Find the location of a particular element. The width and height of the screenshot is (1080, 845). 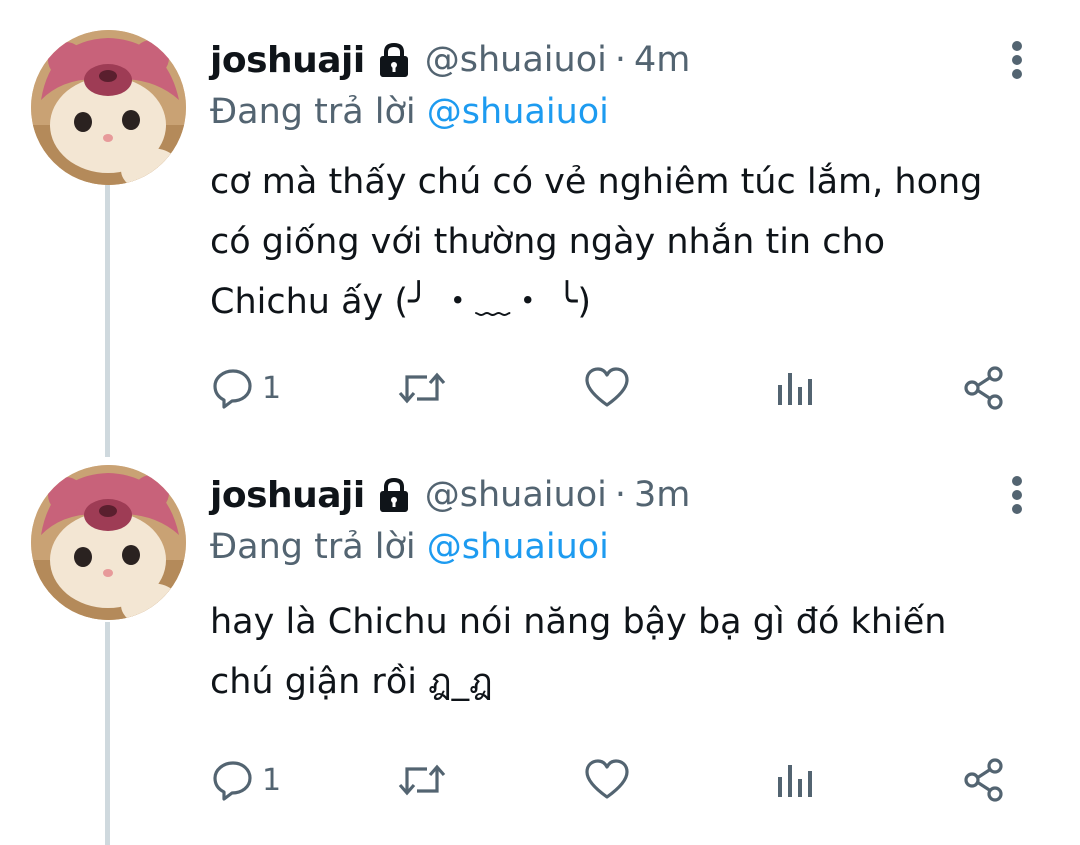

timestamp: 3m is located at coordinates (662, 495).